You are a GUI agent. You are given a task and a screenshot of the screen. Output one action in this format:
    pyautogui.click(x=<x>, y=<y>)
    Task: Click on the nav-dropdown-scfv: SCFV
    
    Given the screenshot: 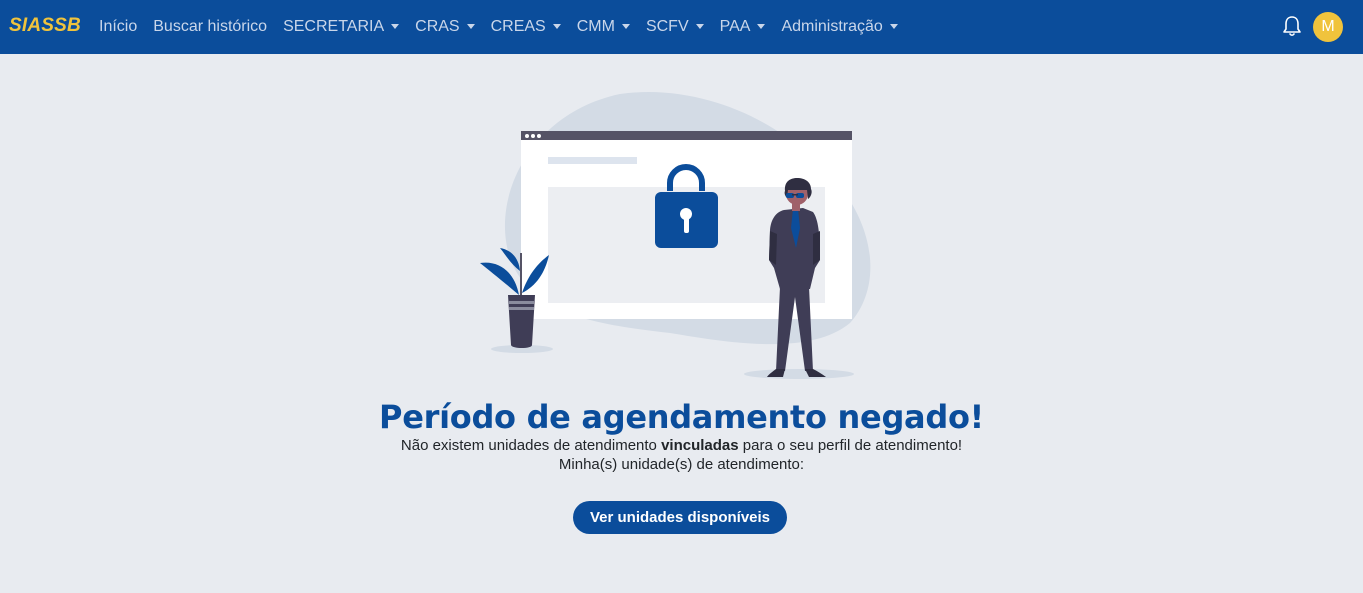 What is the action you would take?
    pyautogui.click(x=675, y=27)
    